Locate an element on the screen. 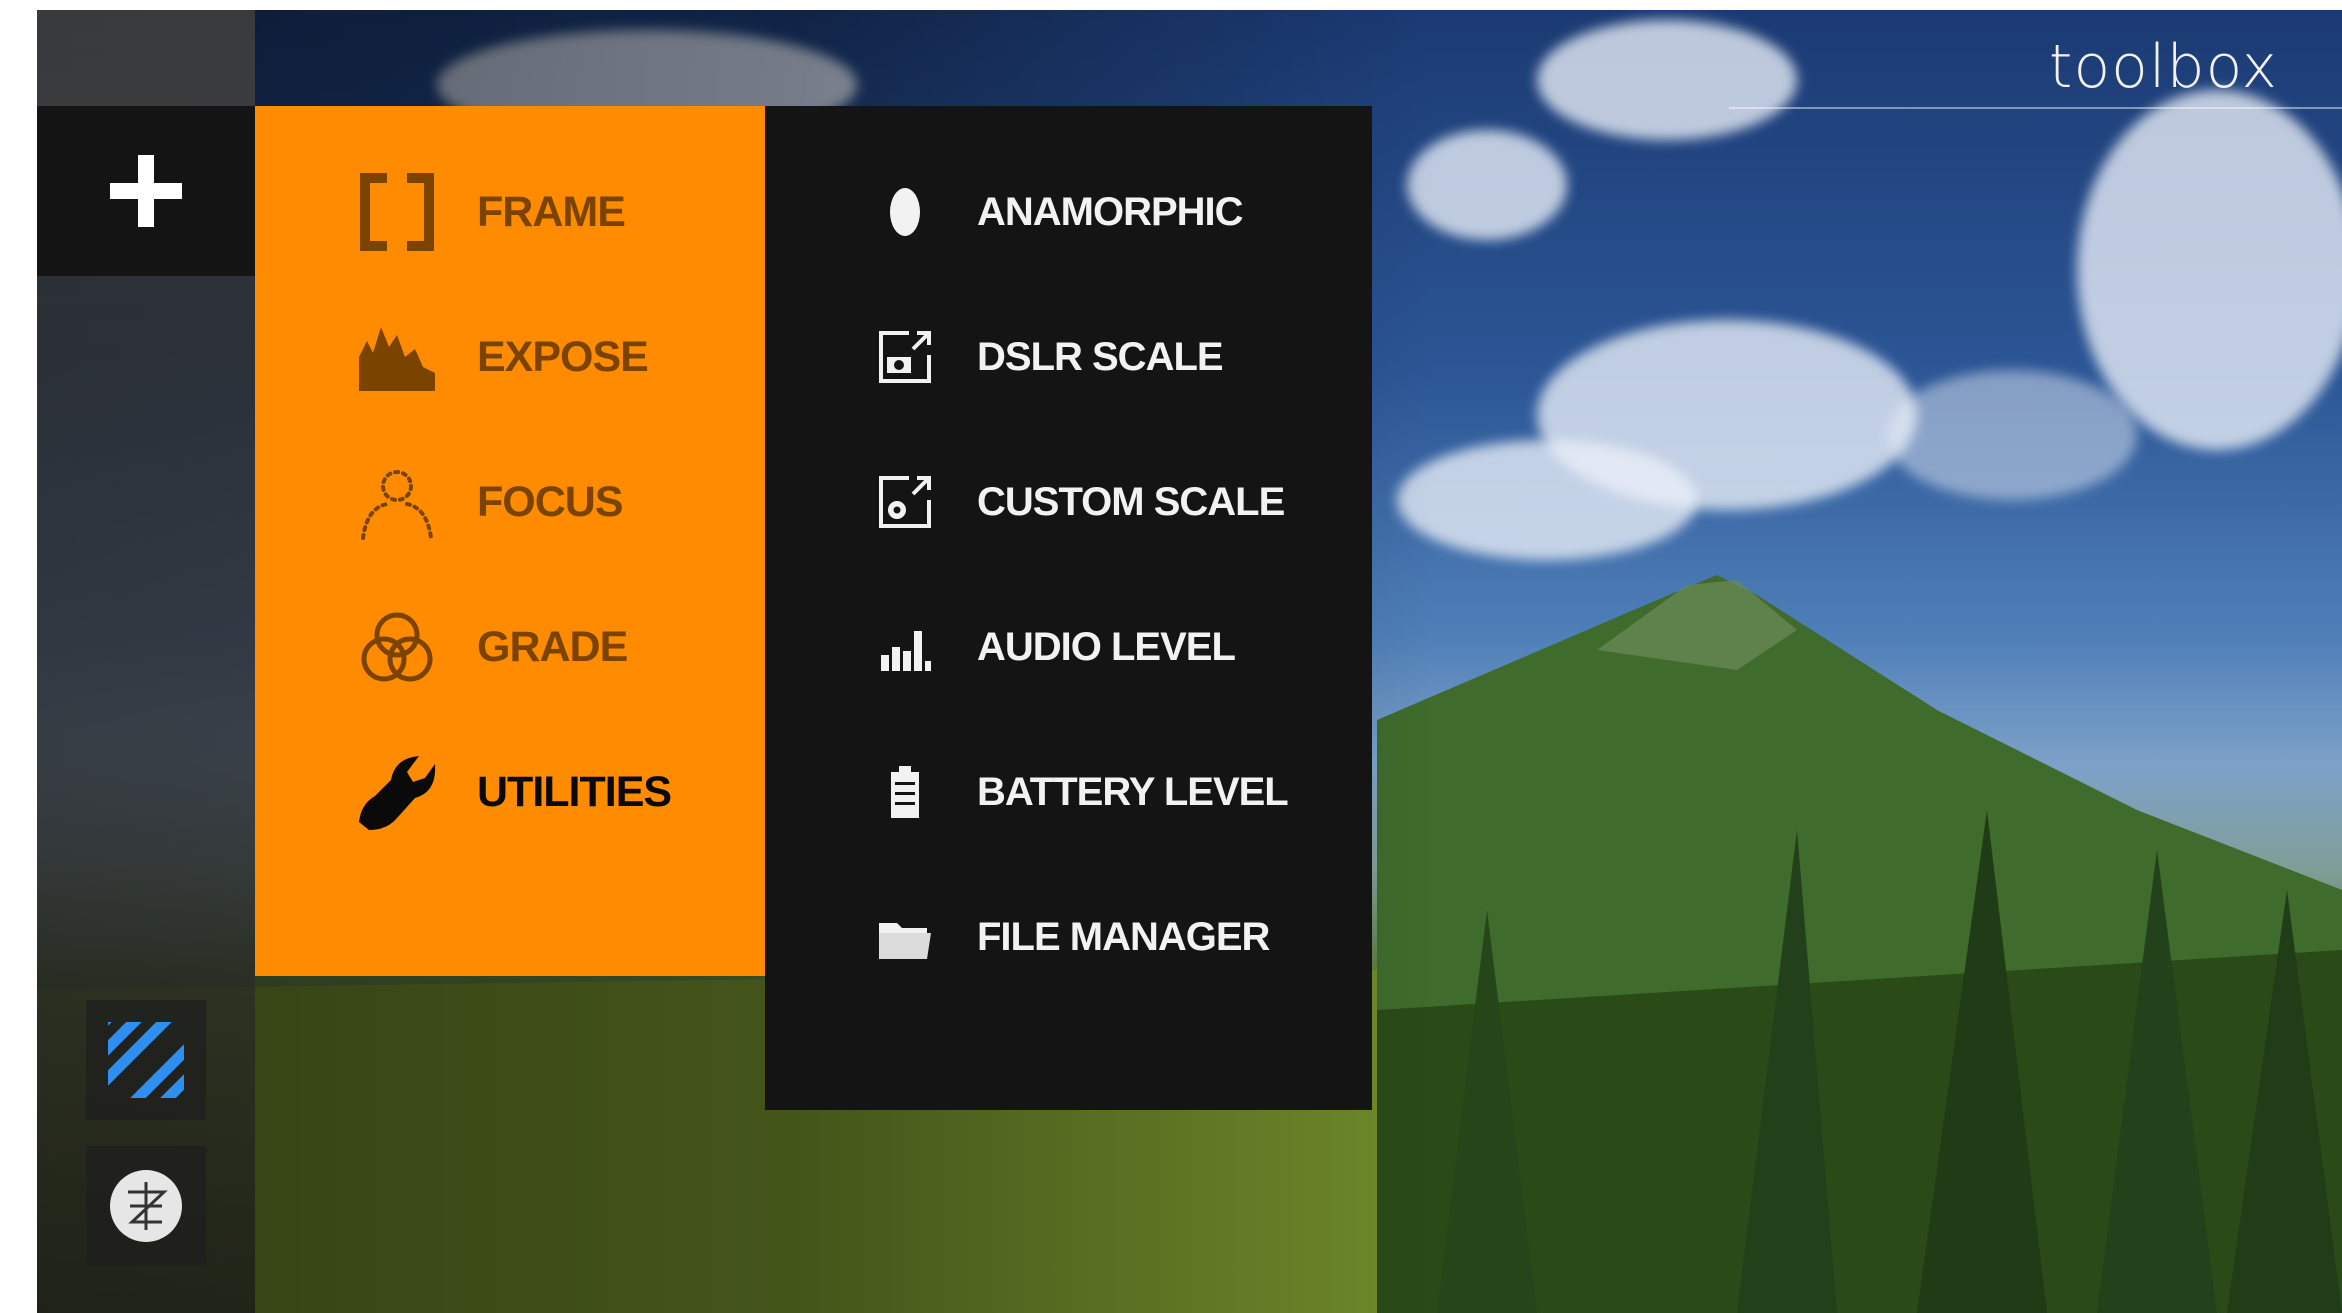 This screenshot has height=1313, width=2342. category-expose: EXPOSE is located at coordinates (510, 357).